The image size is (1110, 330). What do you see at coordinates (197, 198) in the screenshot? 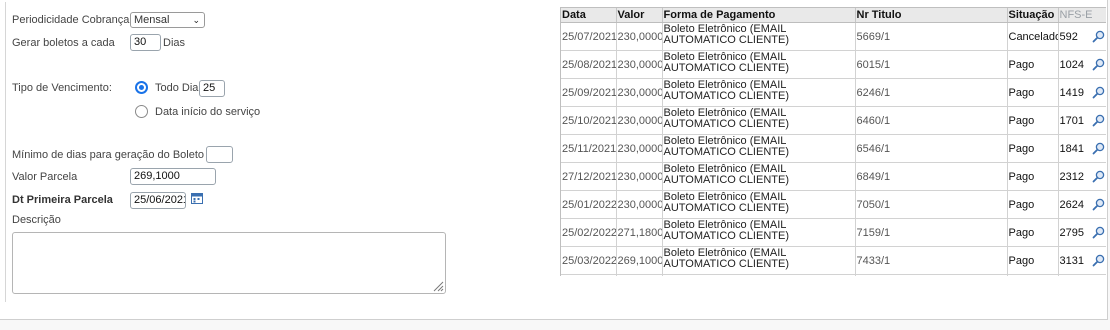
I see `calendar-icon` at bounding box center [197, 198].